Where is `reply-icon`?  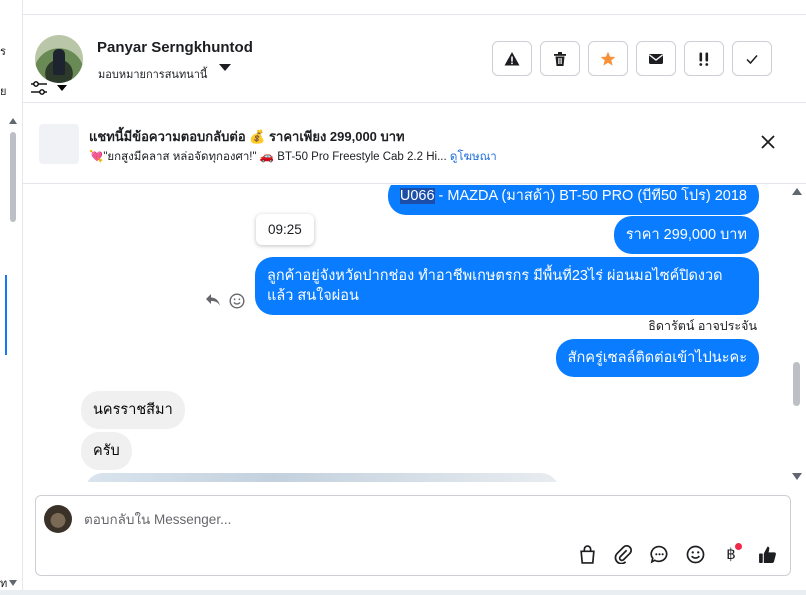
reply-icon is located at coordinates (213, 300).